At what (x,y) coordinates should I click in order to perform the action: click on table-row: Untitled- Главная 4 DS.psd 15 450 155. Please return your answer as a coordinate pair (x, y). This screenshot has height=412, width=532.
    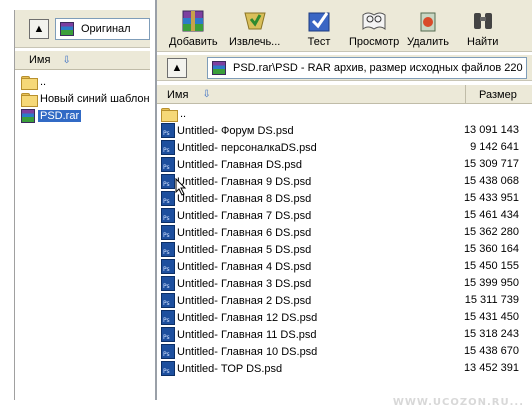
    Looking at the image, I should click on (346, 266).